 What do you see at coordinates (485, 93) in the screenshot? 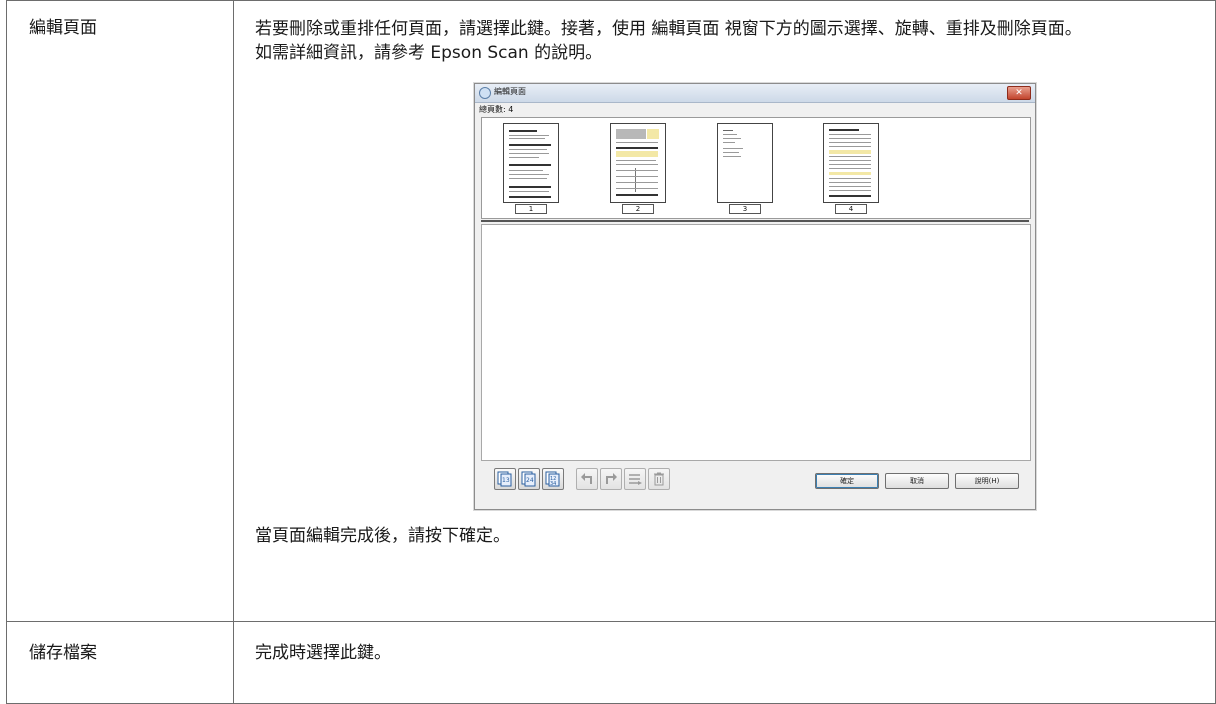
I see `app-icon` at bounding box center [485, 93].